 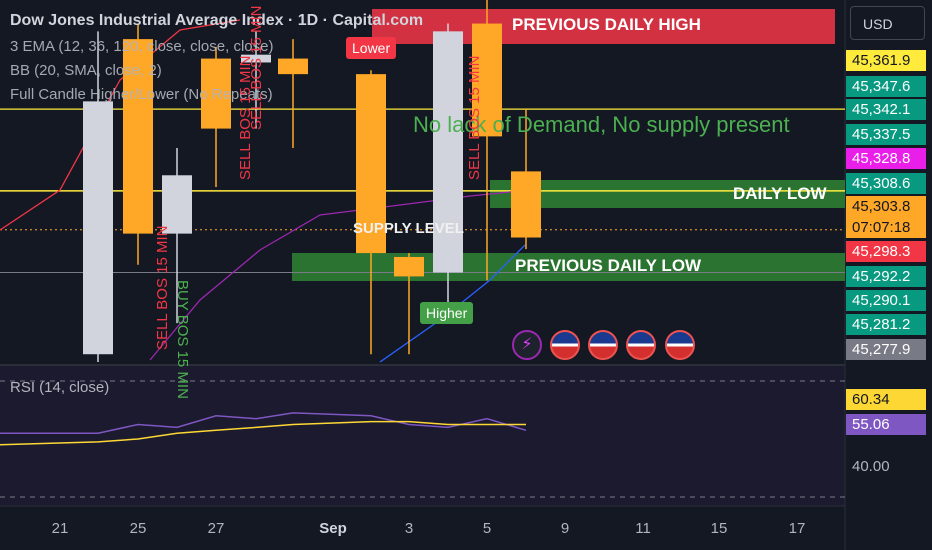 I want to click on indicator-ema: 3 EMA (12, 36, 120, close, close, close), so click(x=141, y=46).